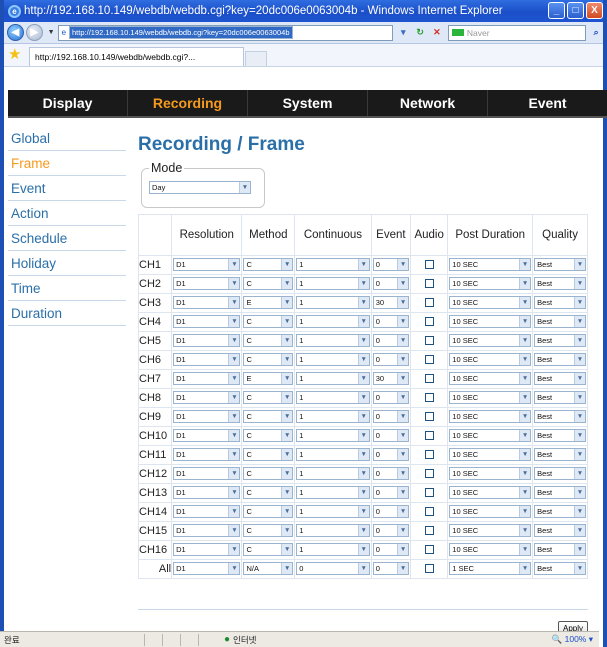 The height and width of the screenshot is (647, 607). What do you see at coordinates (547, 103) in the screenshot?
I see `nav-event: Event` at bounding box center [547, 103].